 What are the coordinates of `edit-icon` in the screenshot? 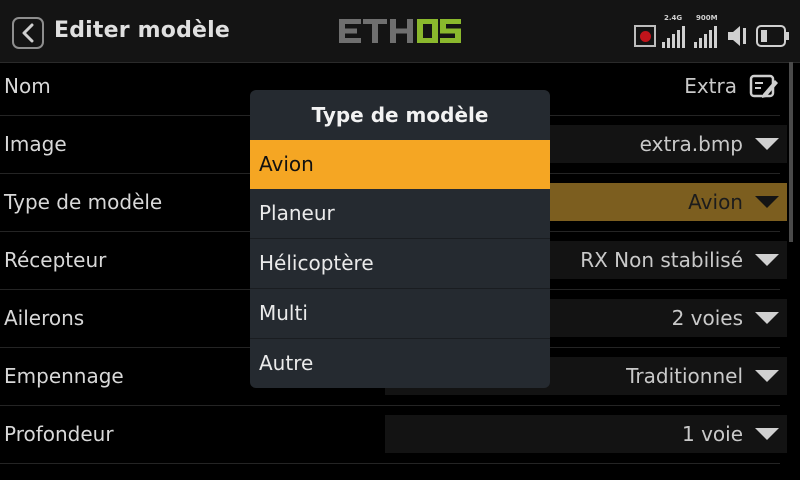 It's located at (764, 86).